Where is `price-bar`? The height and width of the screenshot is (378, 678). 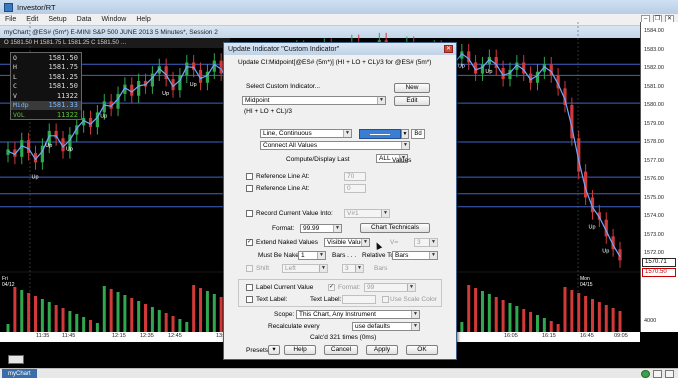
price-bar is located at coordinates (132, 90).